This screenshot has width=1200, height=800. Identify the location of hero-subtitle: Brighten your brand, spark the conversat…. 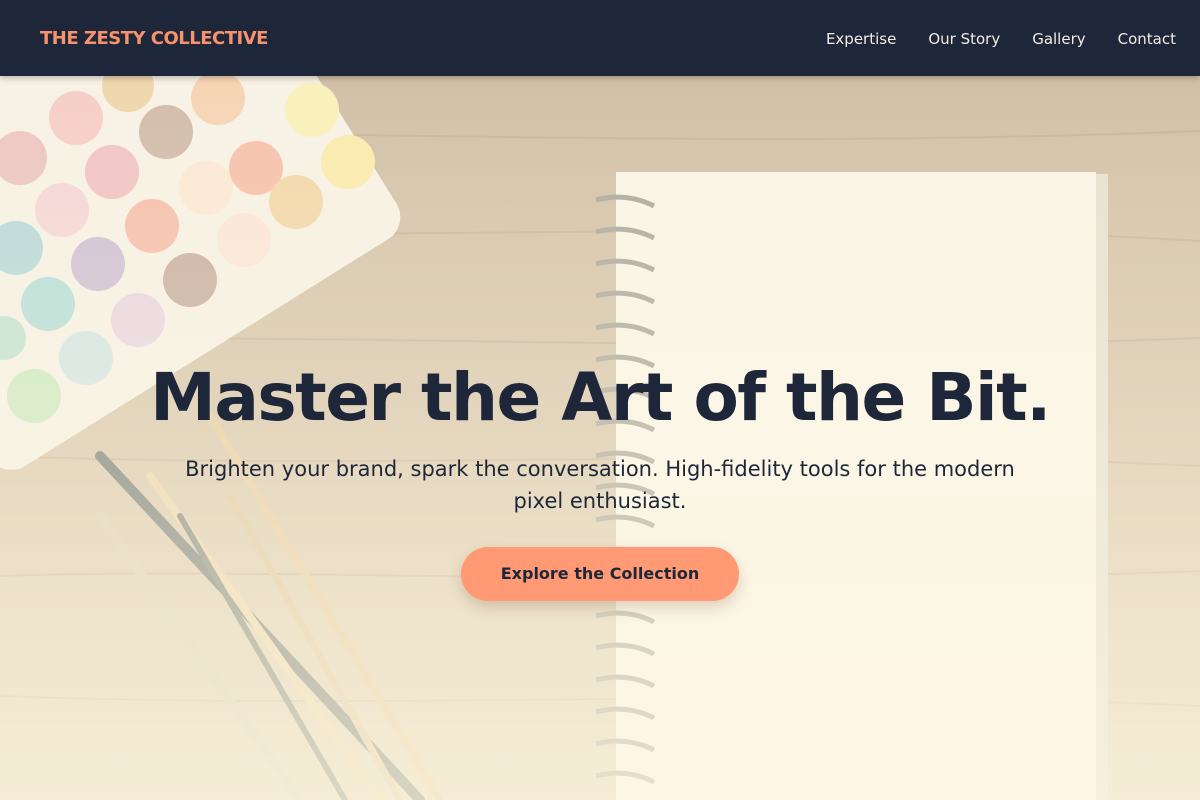
(600, 484).